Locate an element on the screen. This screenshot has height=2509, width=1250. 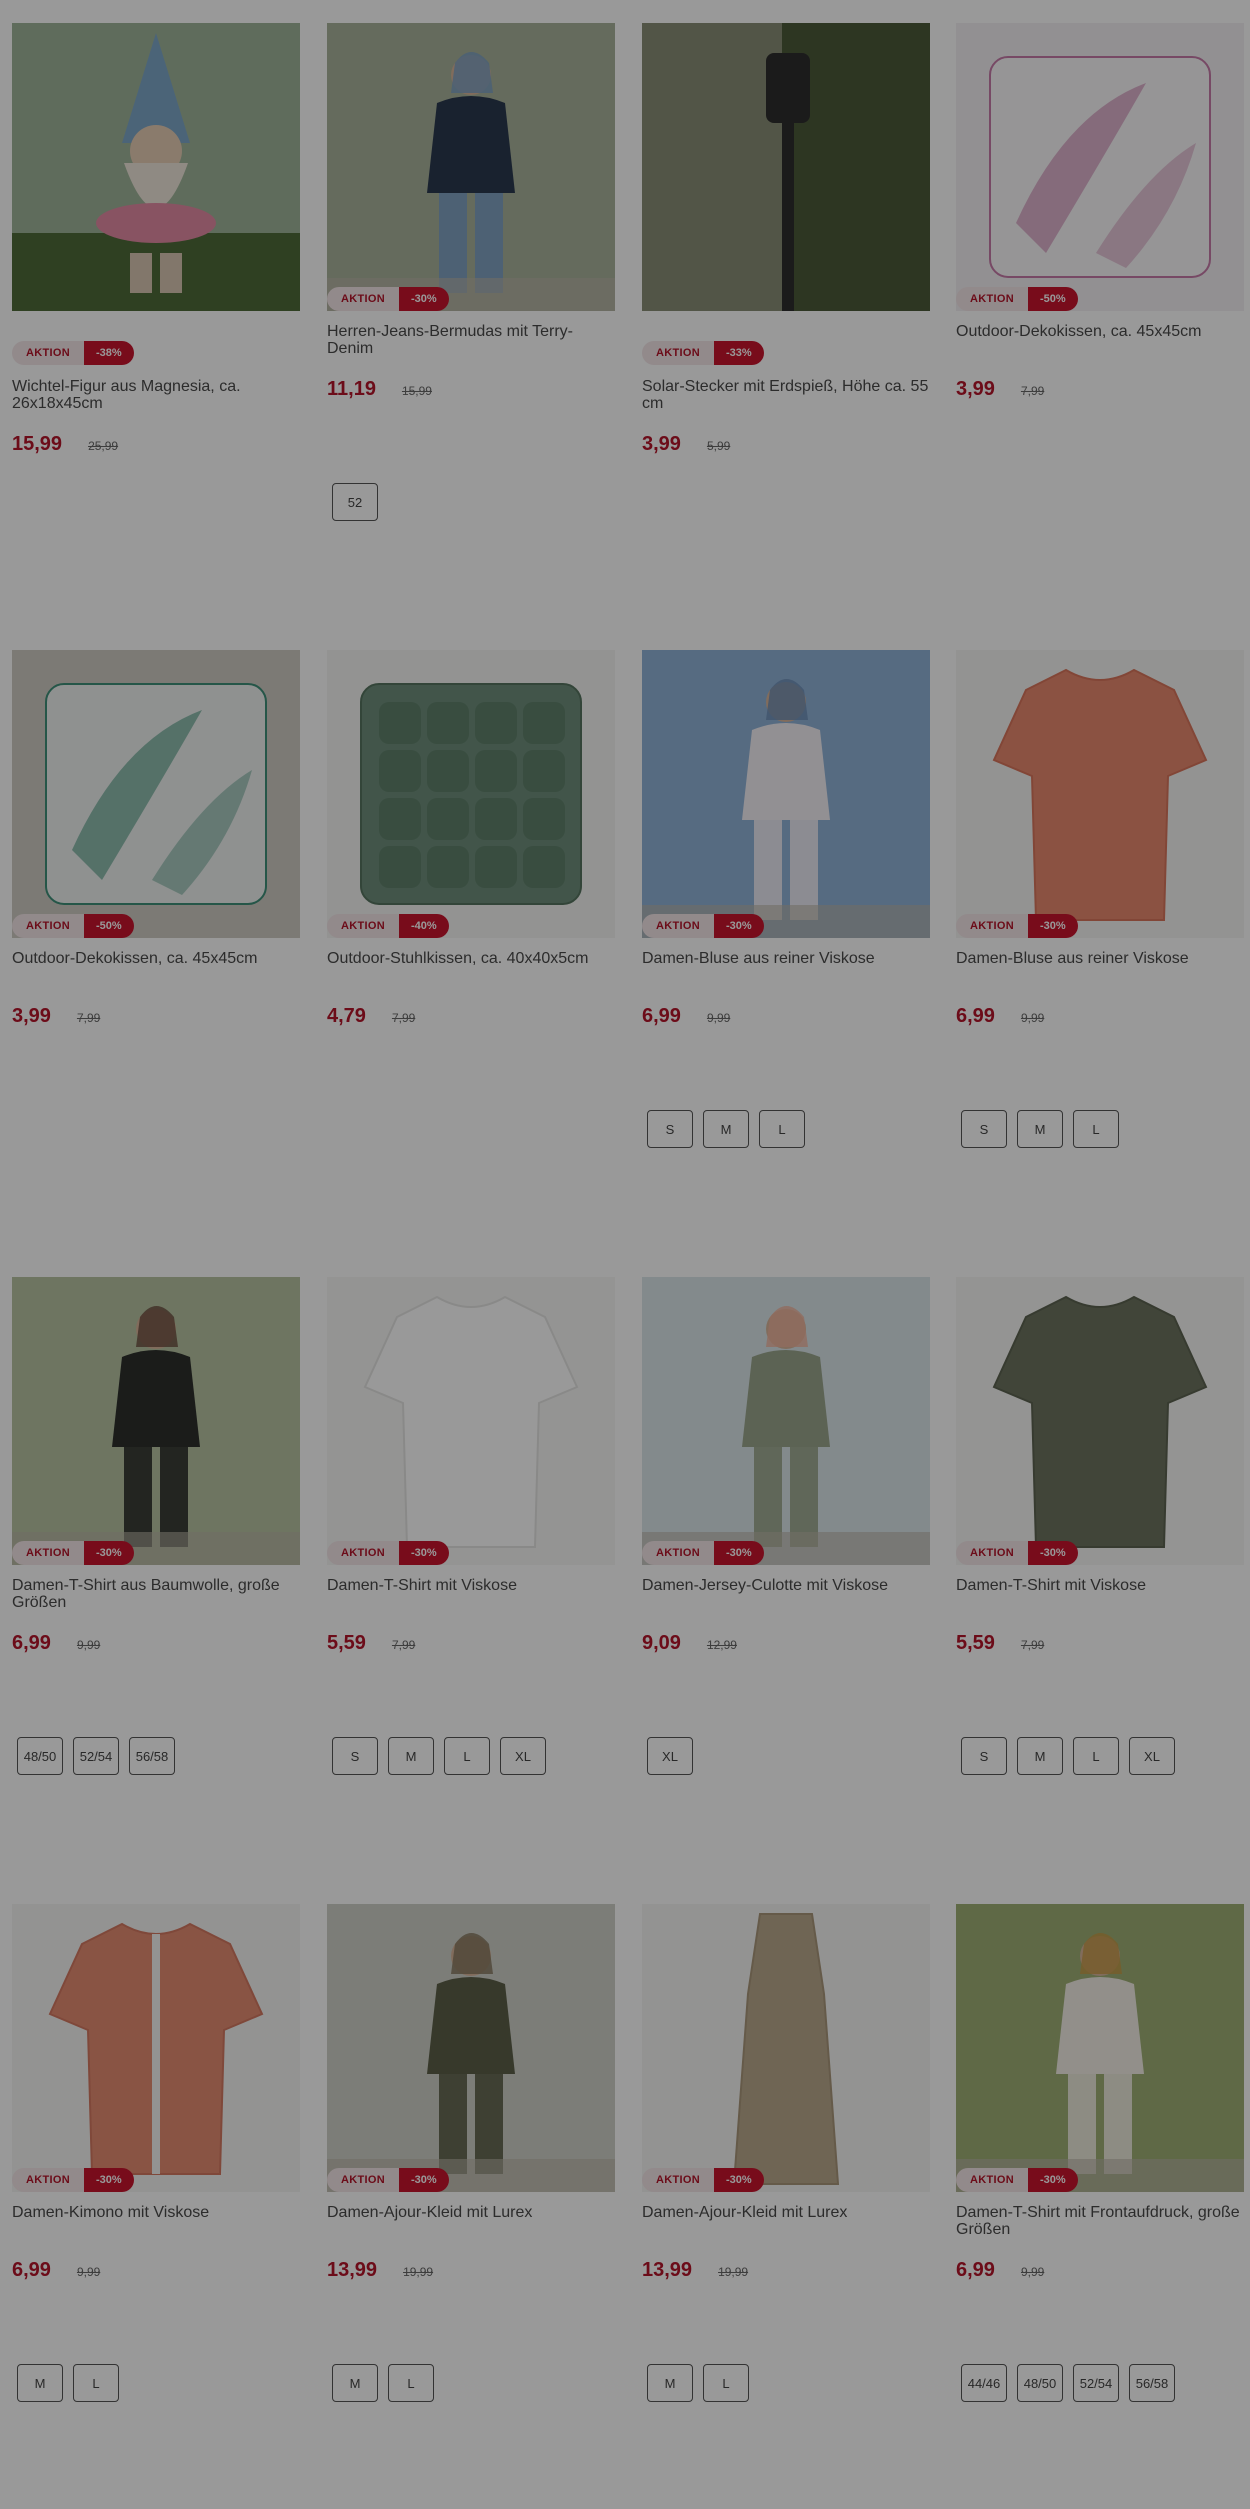
price-row: 13,99 19,99 is located at coordinates (380, 2270).